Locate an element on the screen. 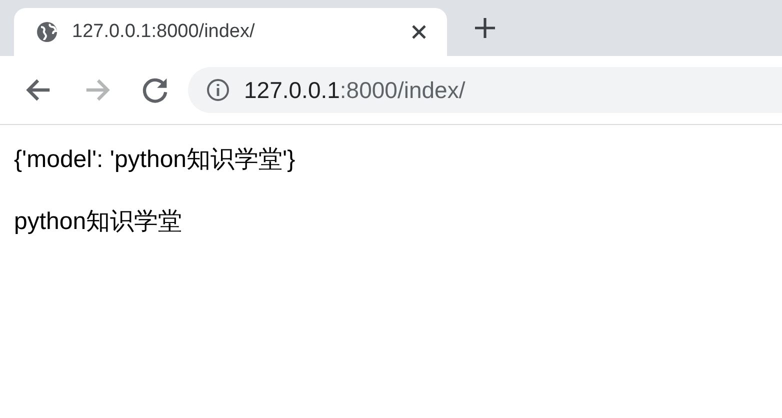 The height and width of the screenshot is (418, 782). url-text: 127.0.0.1:8000/index/ is located at coordinates (355, 90).